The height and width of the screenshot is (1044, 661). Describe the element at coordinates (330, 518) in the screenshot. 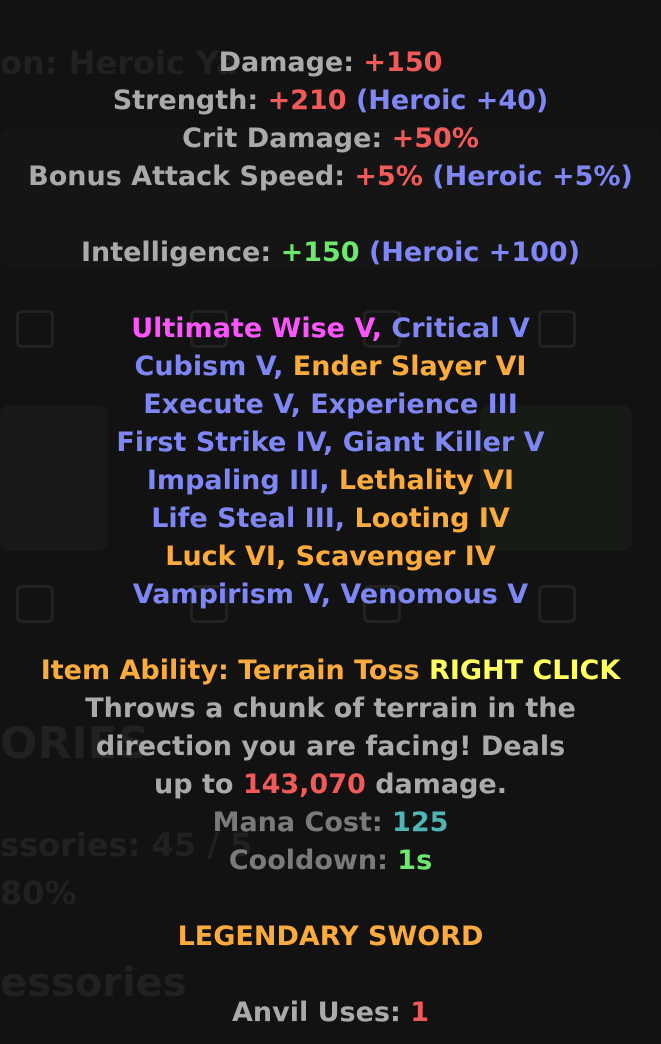

I see `enchant-line: Life Steal III, Looting IV` at that location.